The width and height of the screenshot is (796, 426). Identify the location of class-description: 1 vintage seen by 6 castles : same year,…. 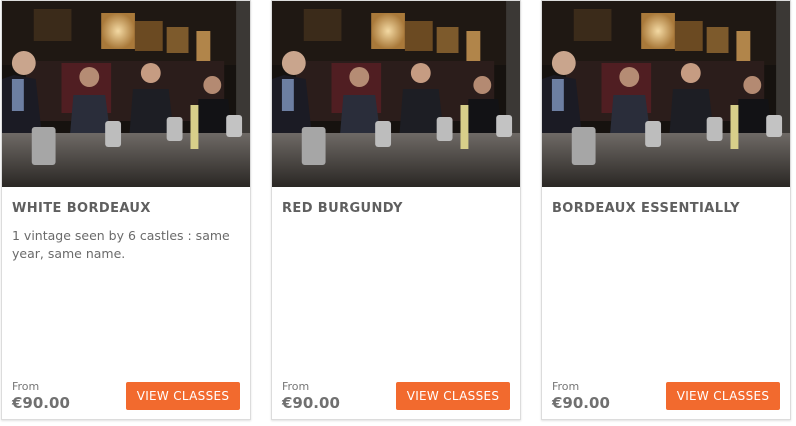
(121, 244).